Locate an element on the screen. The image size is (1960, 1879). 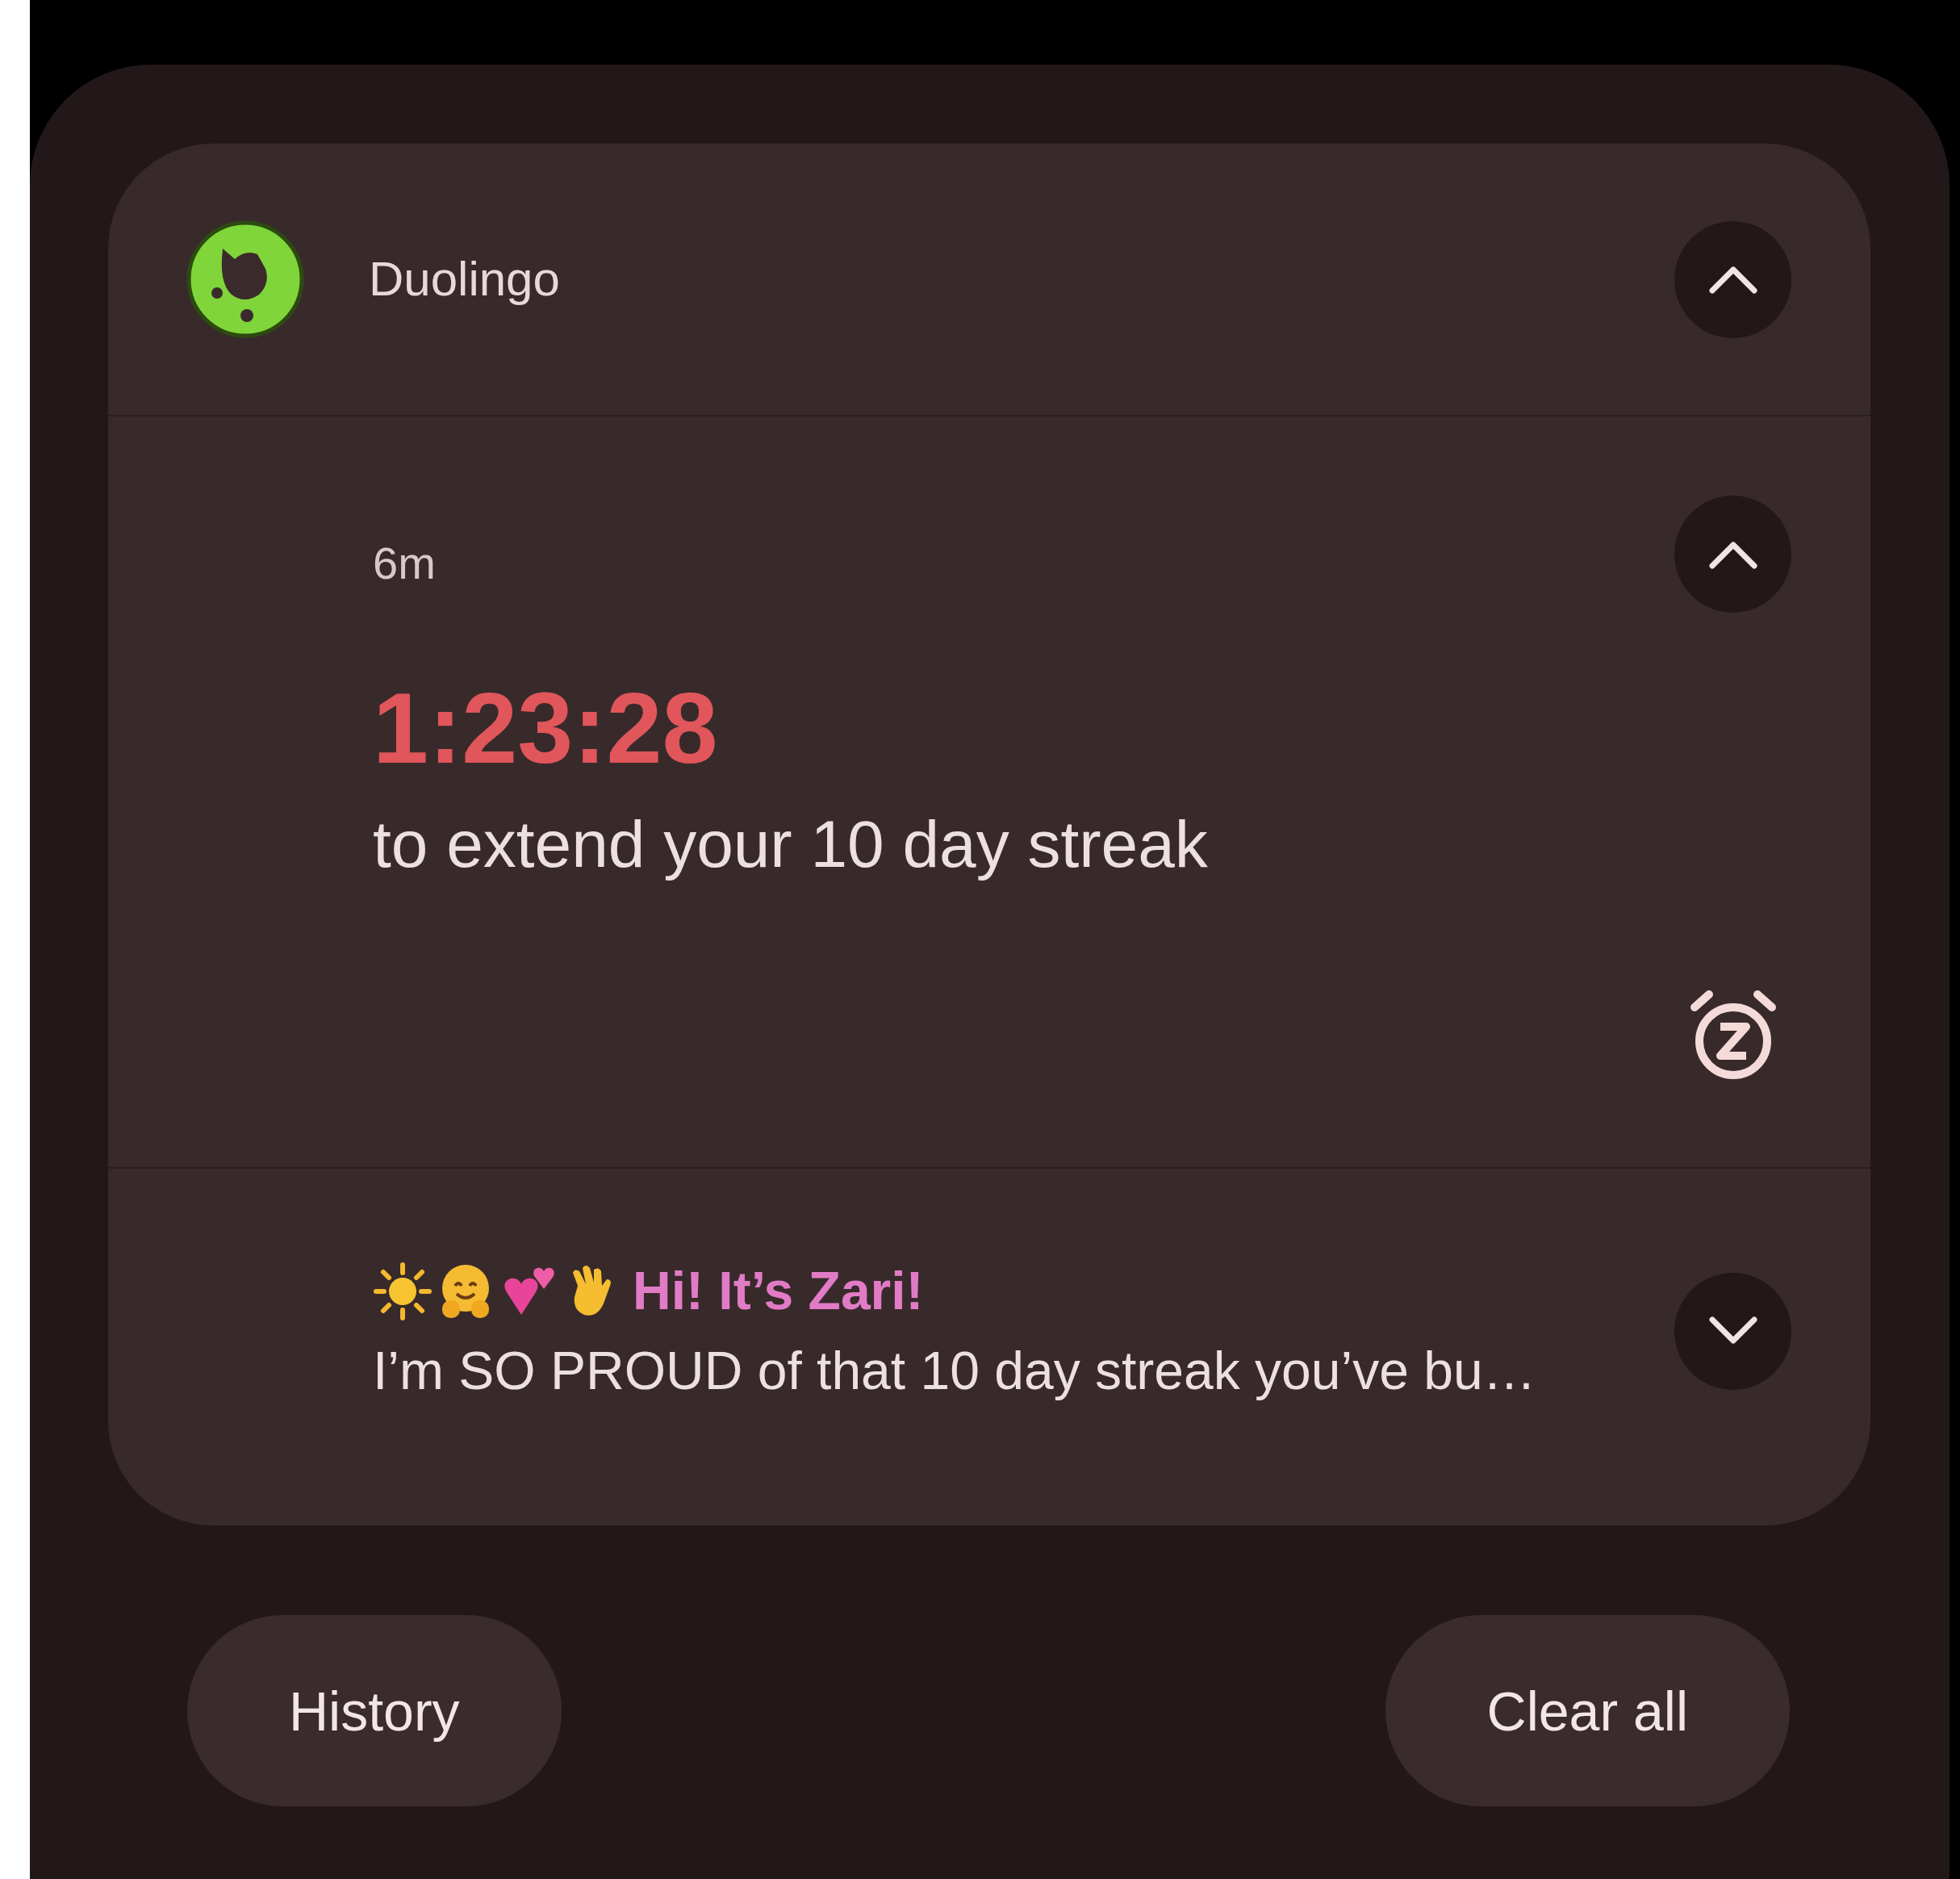
notification-body: to extend your 10 day streak is located at coordinates (791, 844).